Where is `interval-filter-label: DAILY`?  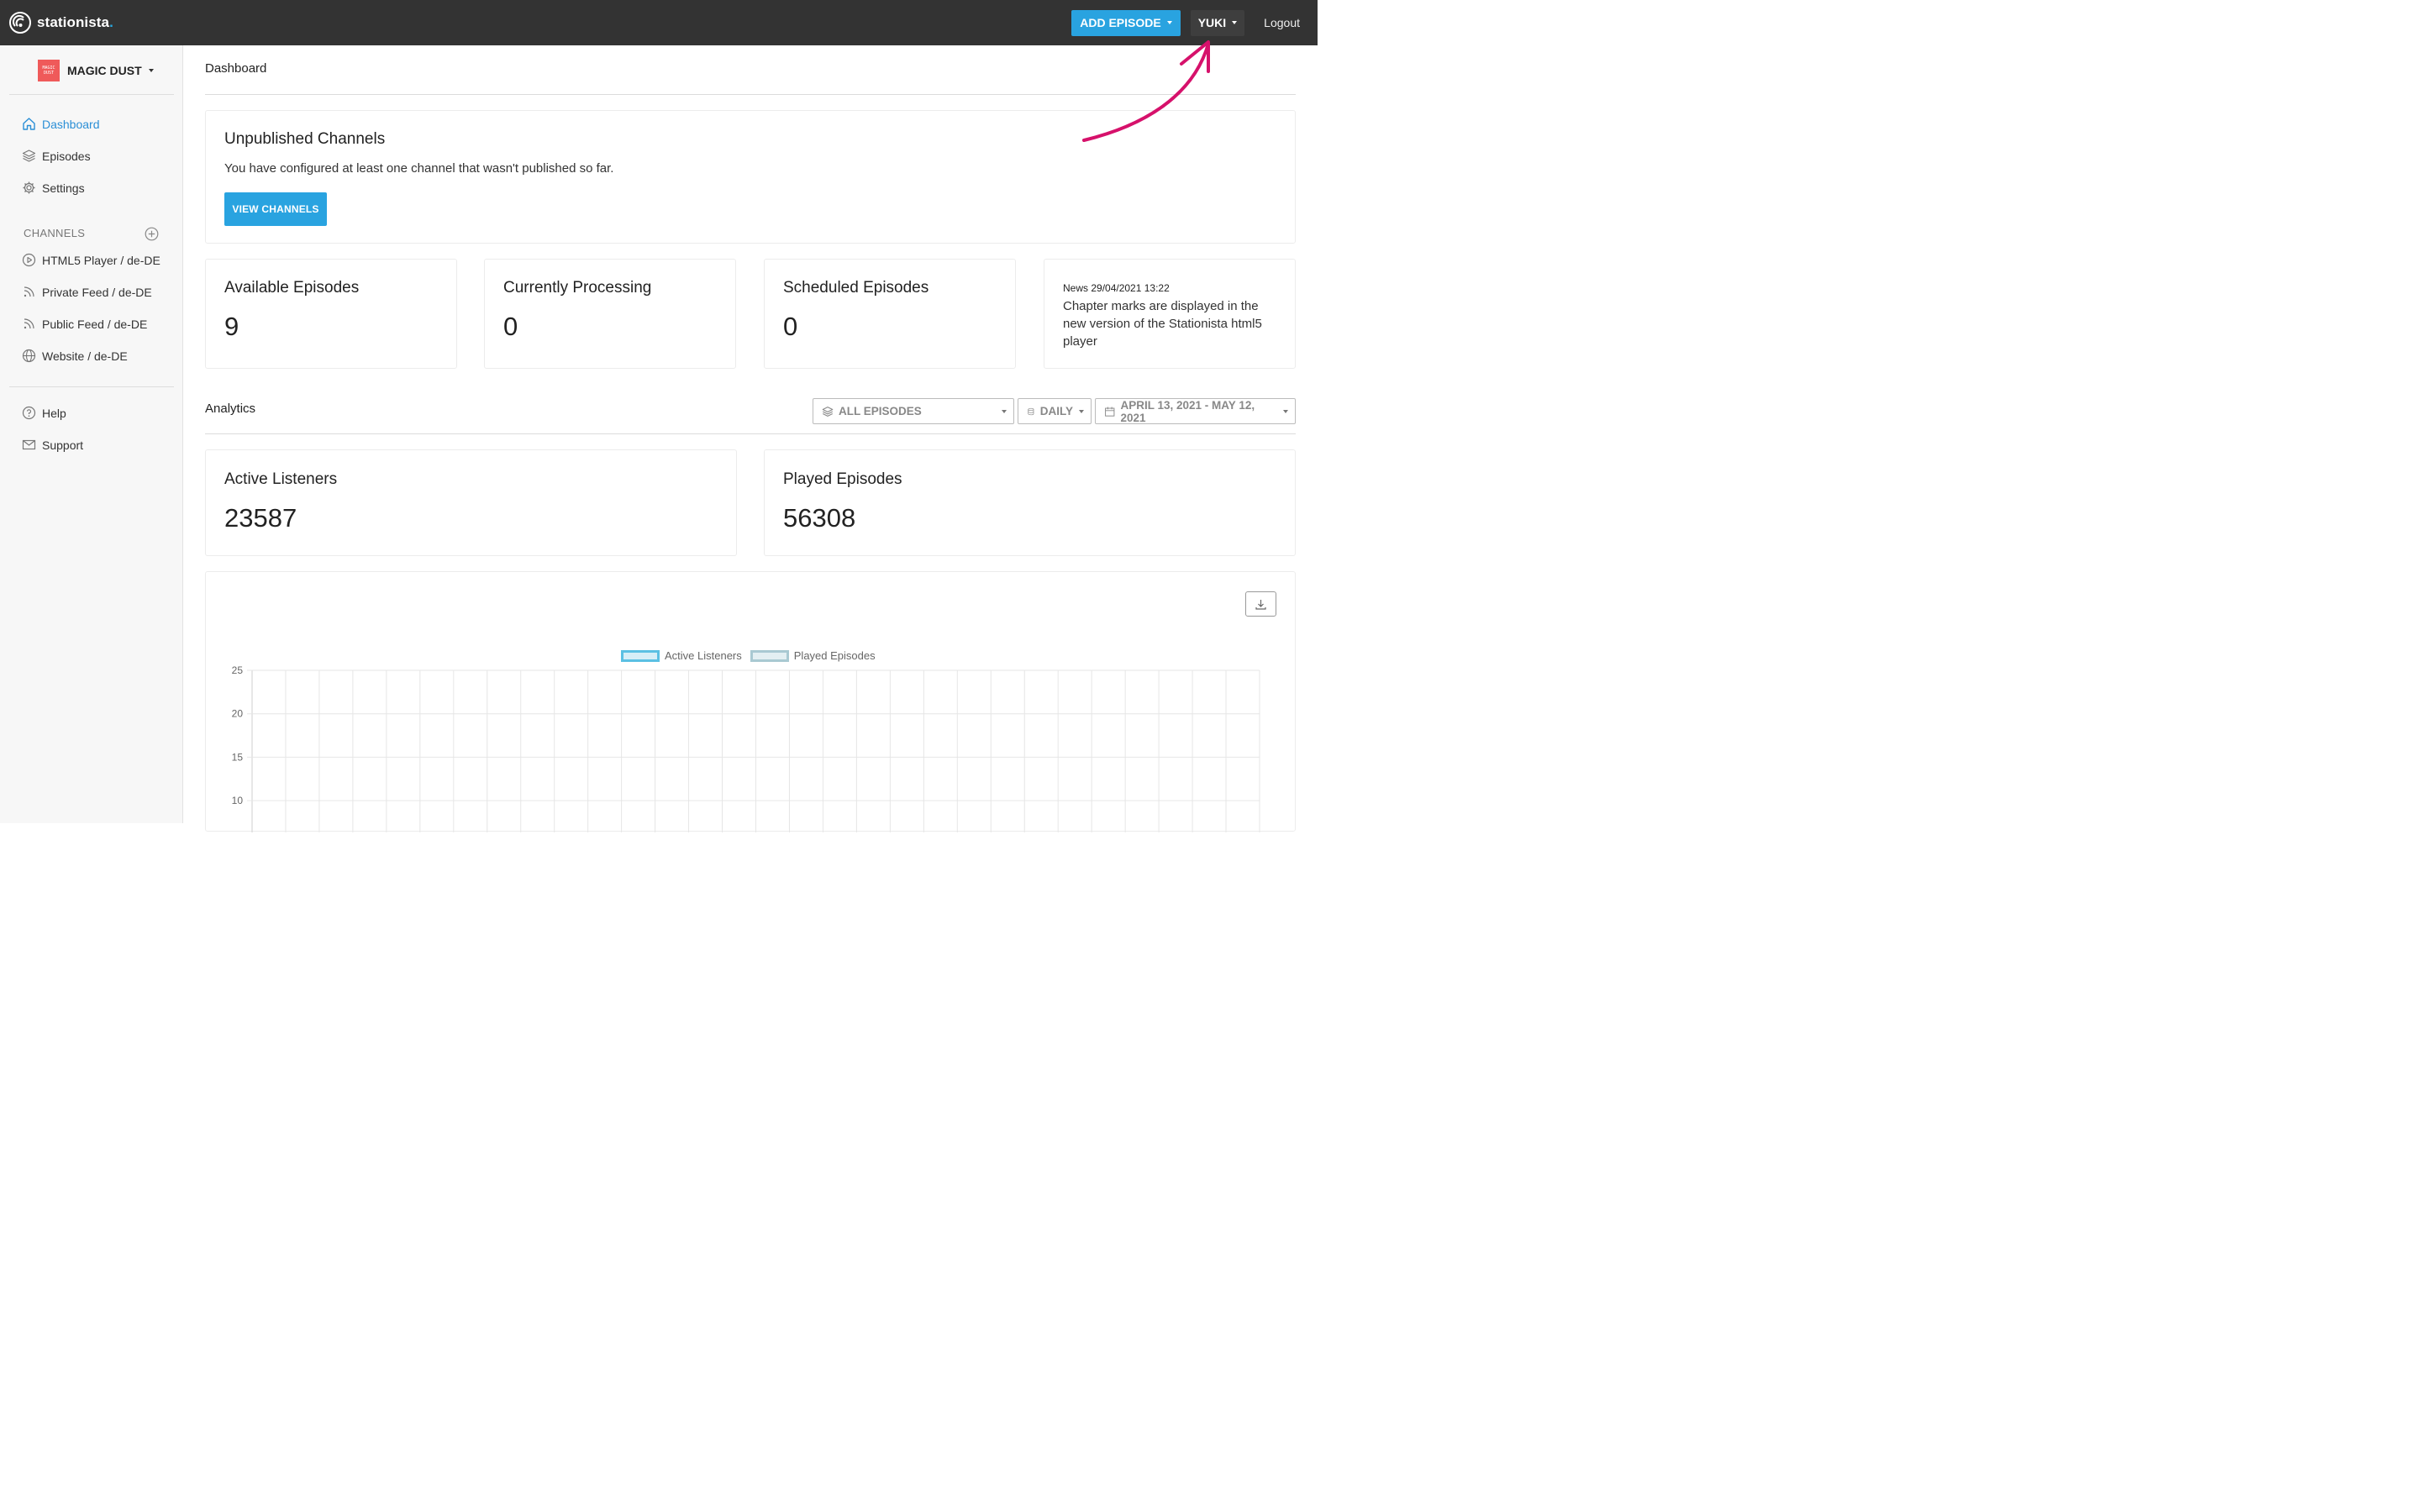 interval-filter-label: DAILY is located at coordinates (1056, 411).